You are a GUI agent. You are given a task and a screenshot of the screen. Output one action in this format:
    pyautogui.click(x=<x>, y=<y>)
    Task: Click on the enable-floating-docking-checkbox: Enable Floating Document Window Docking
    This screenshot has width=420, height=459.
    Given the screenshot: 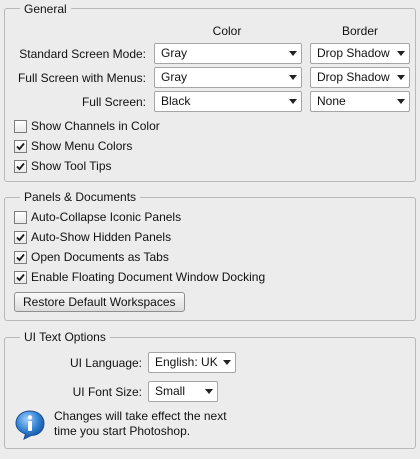 What is the action you would take?
    pyautogui.click(x=139, y=277)
    